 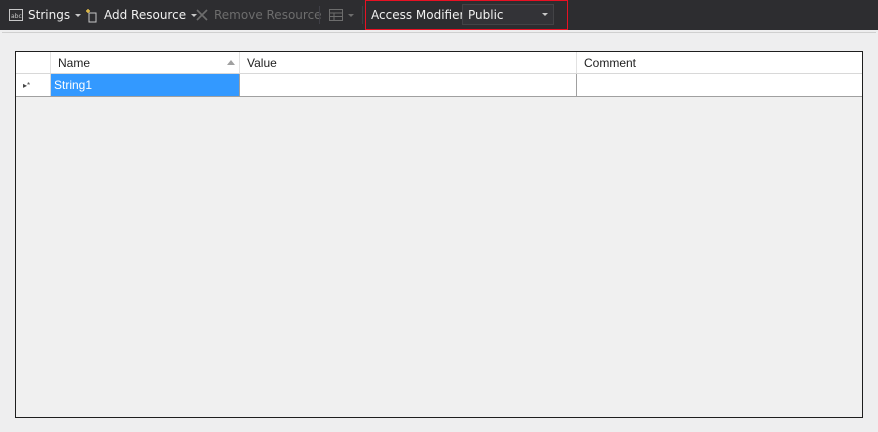 I want to click on access-modifier-label: Access Modifier:, so click(x=419, y=15).